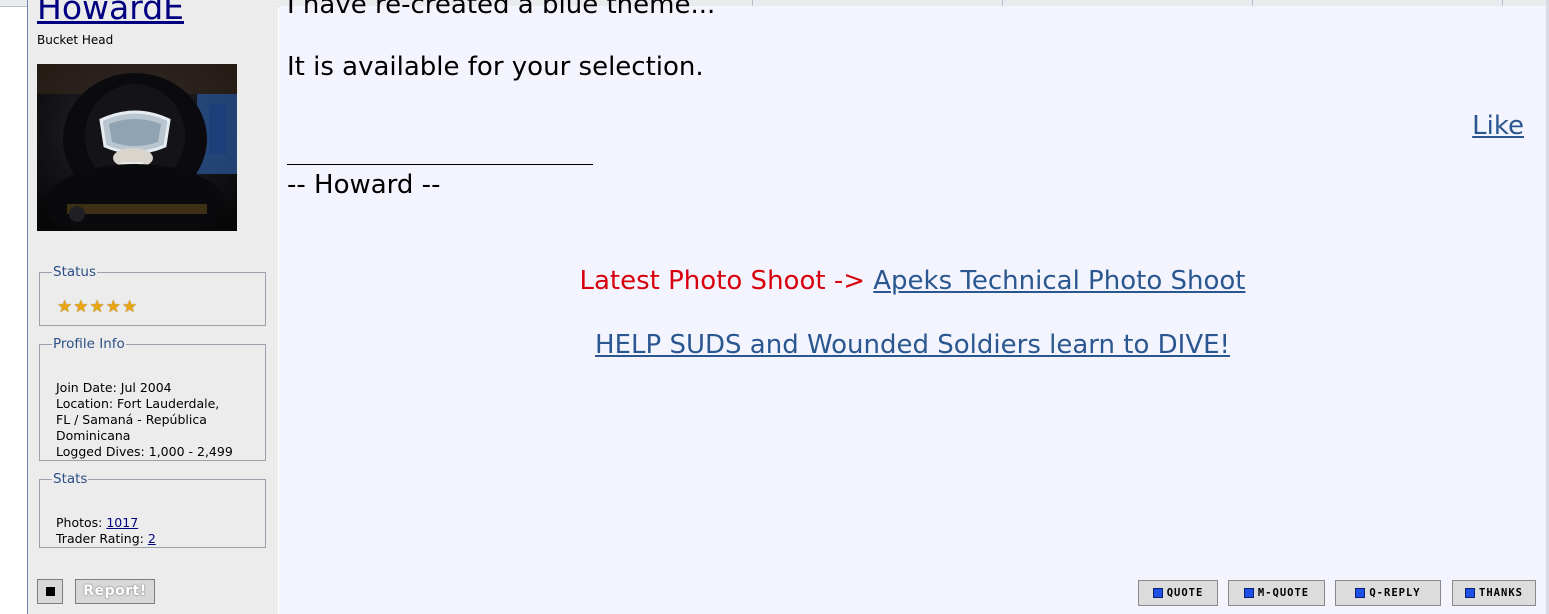 This screenshot has width=1549, height=614. I want to click on photos-stat: Photos: 1017, so click(106, 523).